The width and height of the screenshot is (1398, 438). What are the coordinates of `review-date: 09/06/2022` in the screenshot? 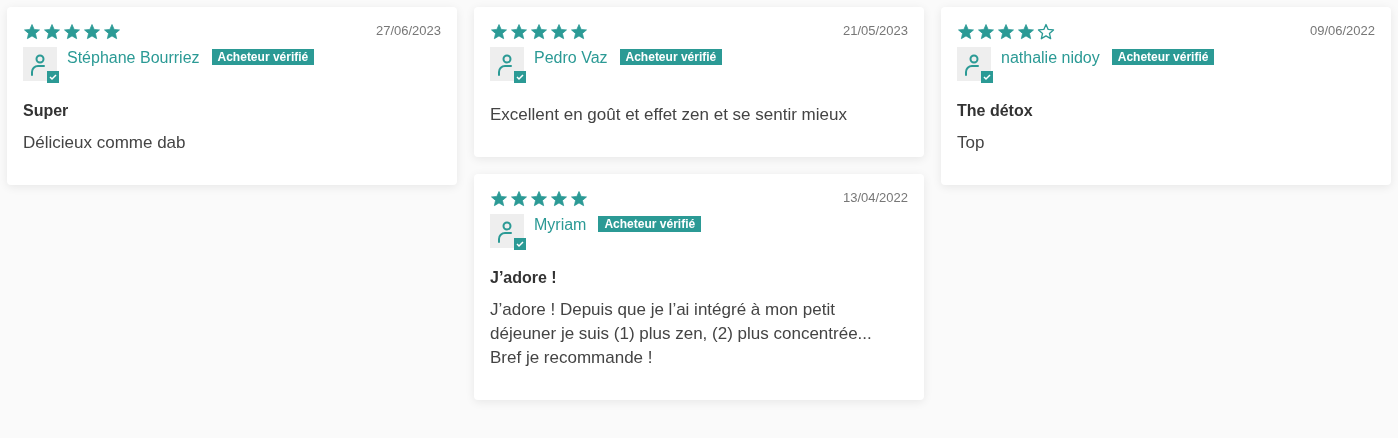 It's located at (1342, 31).